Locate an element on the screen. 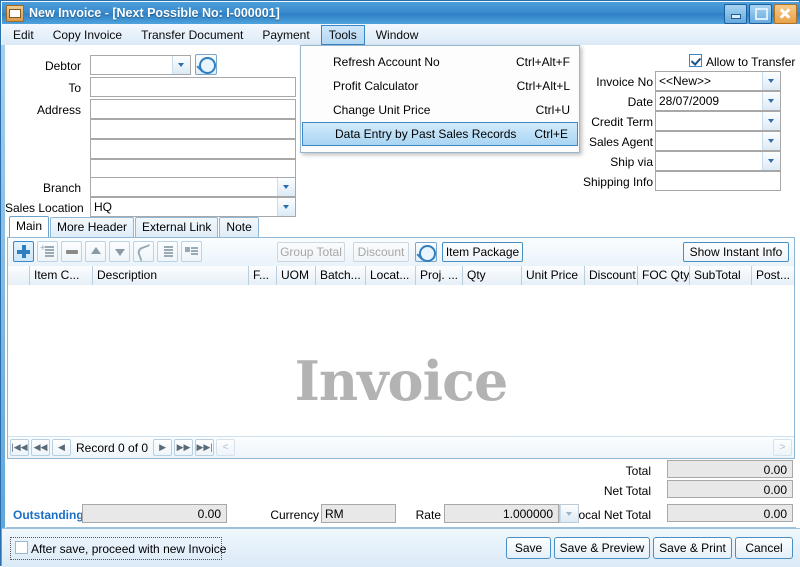 Image resolution: width=800 pixels, height=567 pixels. delete-row-icon is located at coordinates (71, 251).